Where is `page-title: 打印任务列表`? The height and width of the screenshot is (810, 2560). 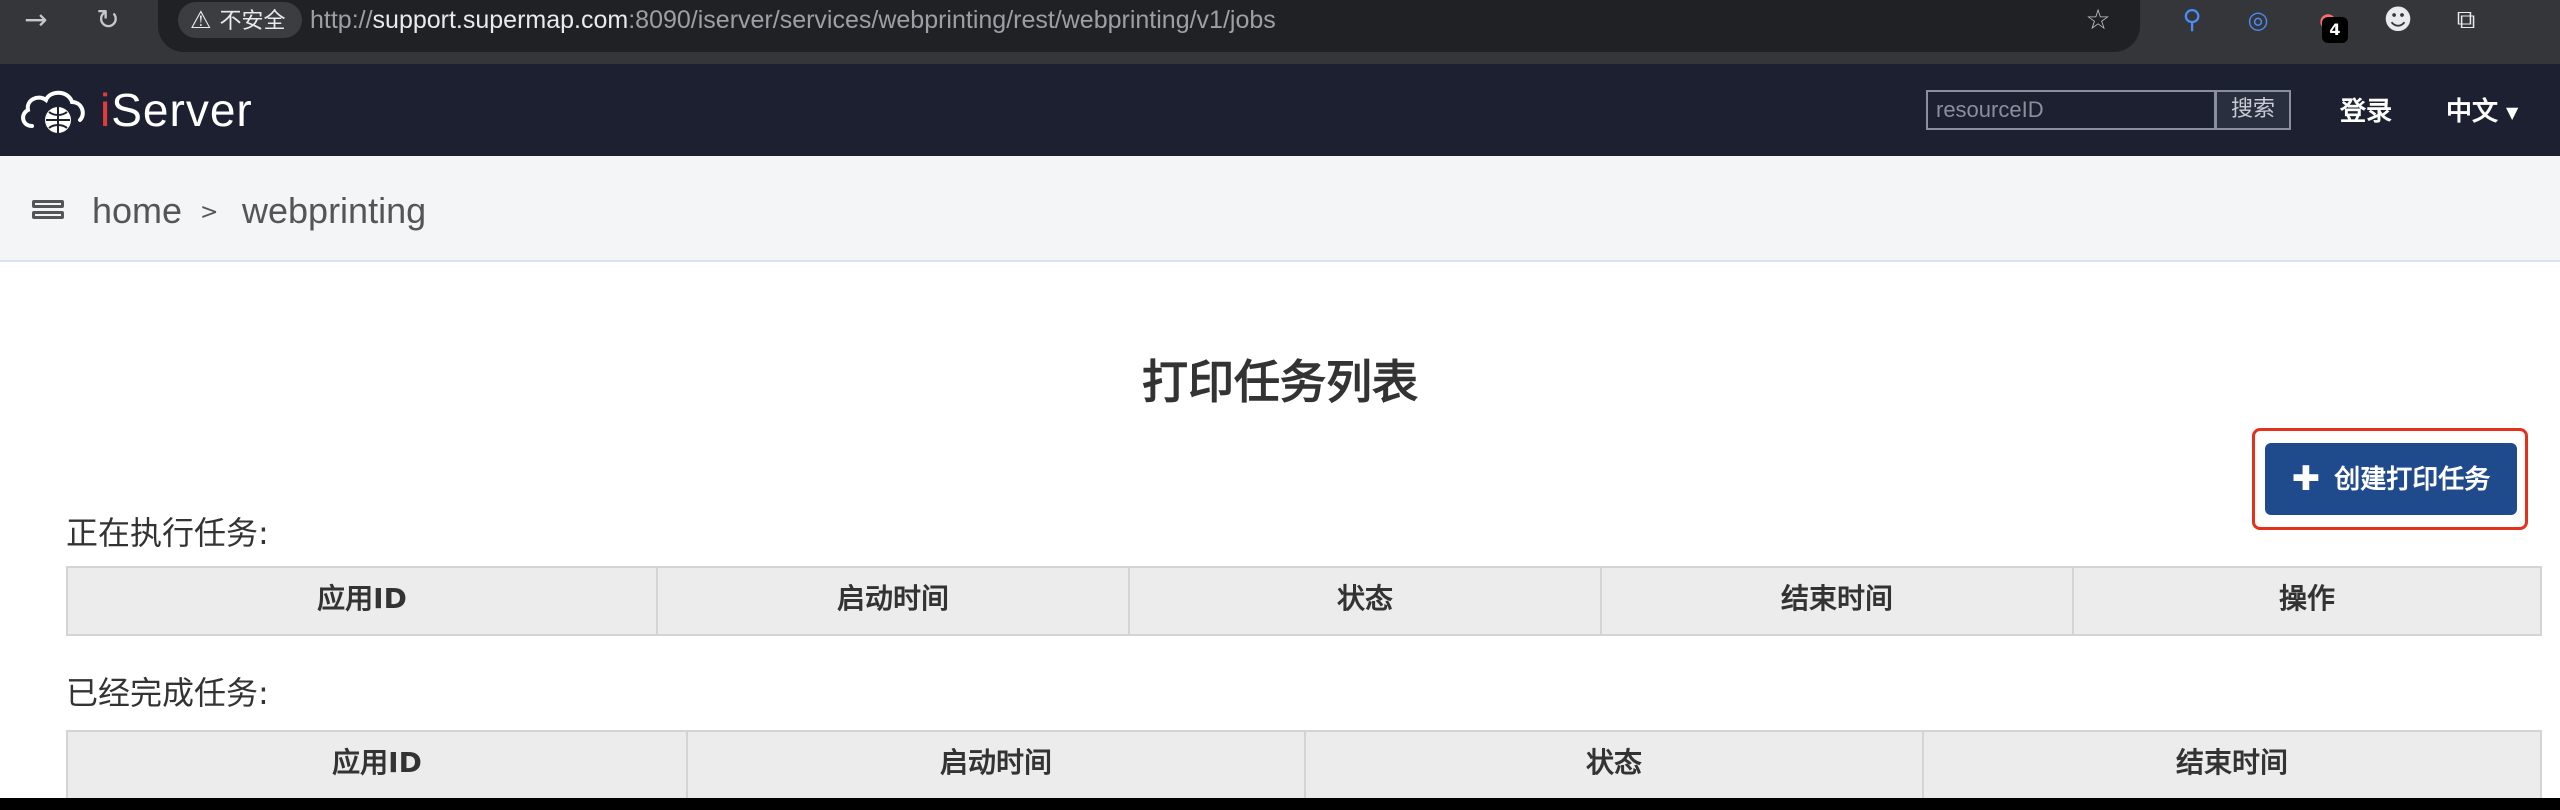 page-title: 打印任务列表 is located at coordinates (1280, 382).